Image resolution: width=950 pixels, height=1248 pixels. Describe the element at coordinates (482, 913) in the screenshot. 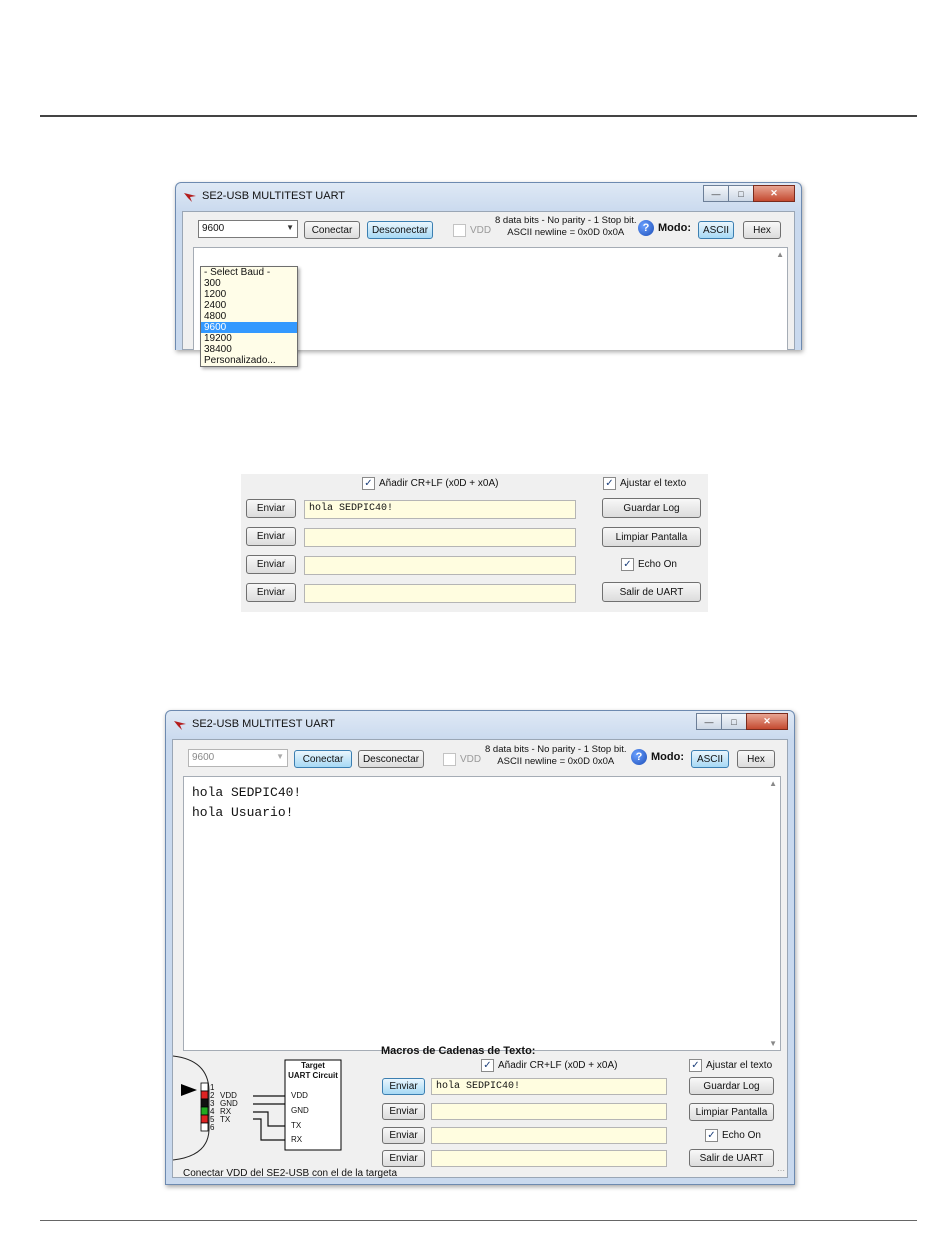

I see `terminal-output: hola SEDPIC40! hola Usuario! ▲ ▼` at that location.